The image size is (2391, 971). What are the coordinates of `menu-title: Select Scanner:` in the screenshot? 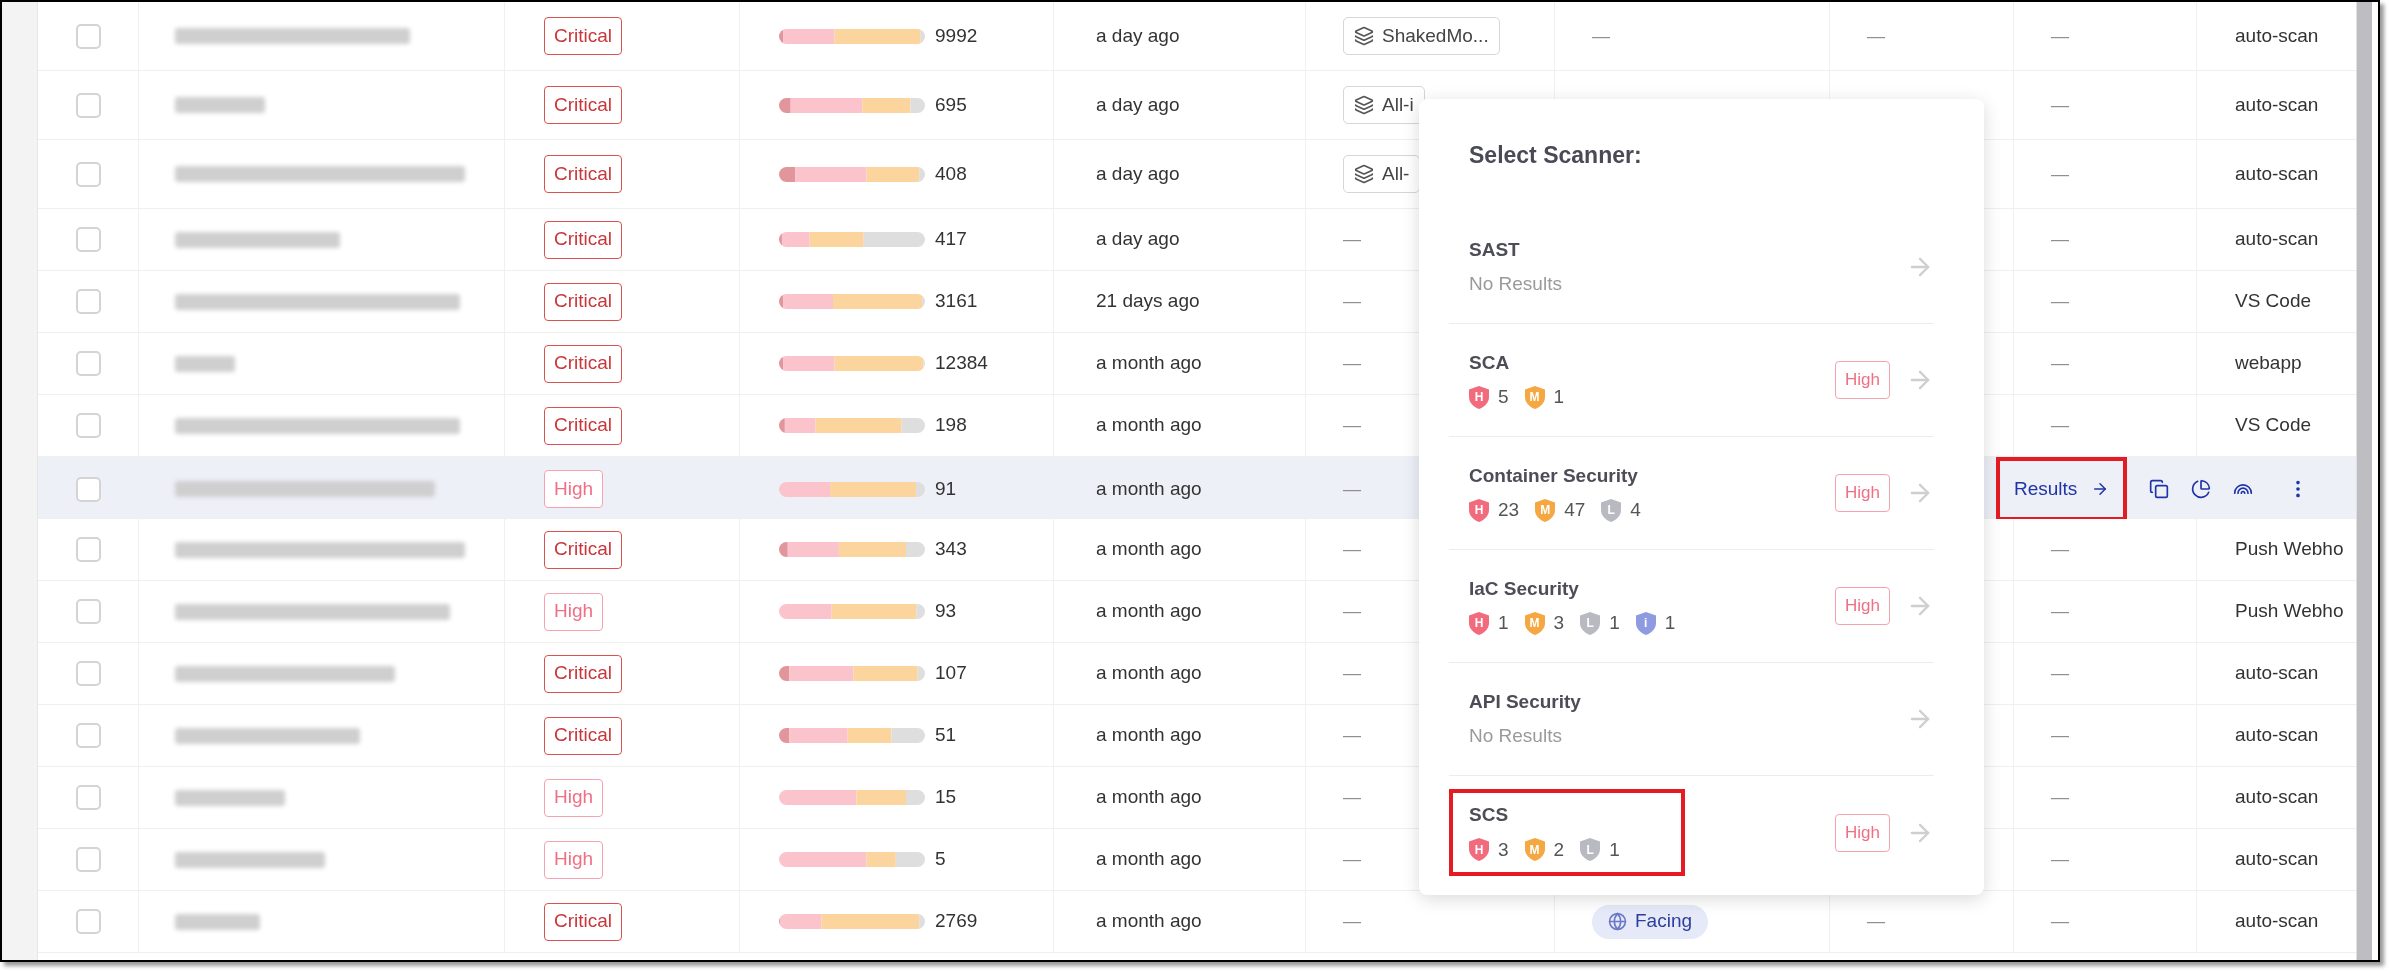 It's located at (1555, 155).